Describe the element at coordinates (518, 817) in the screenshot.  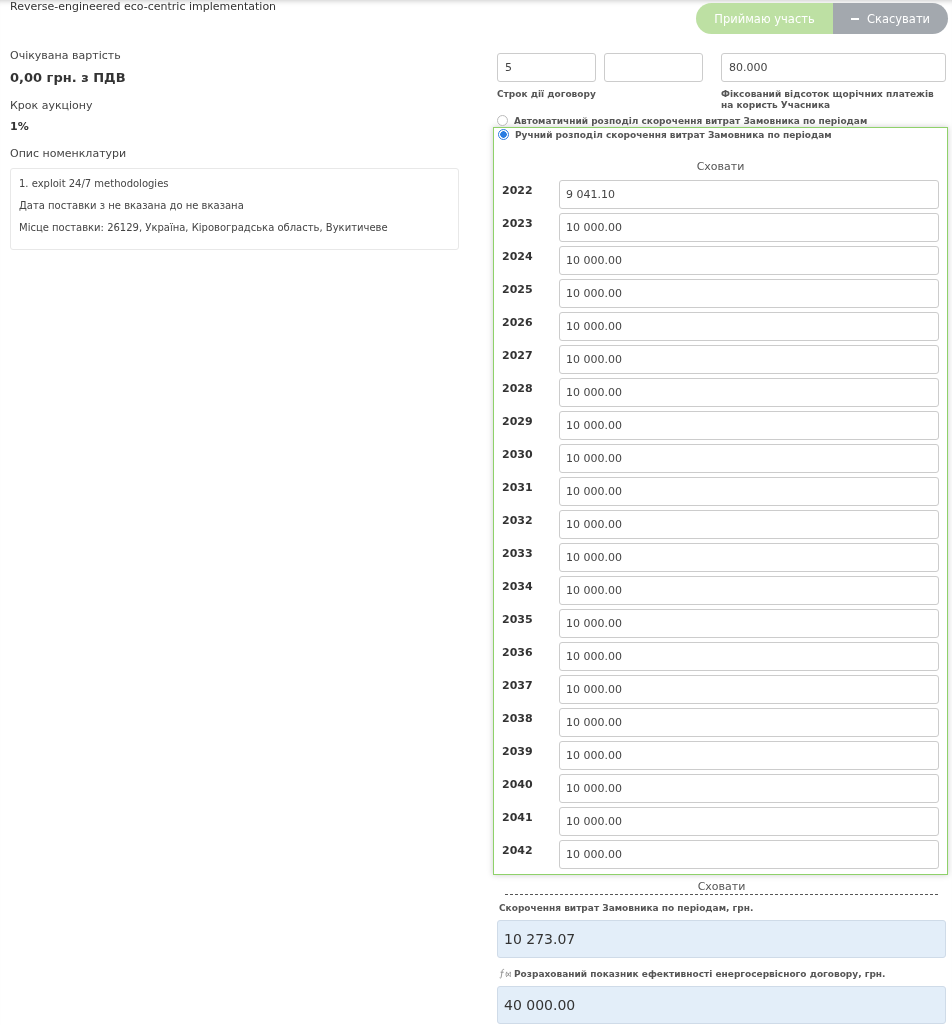
I see `year-label: 2041` at that location.